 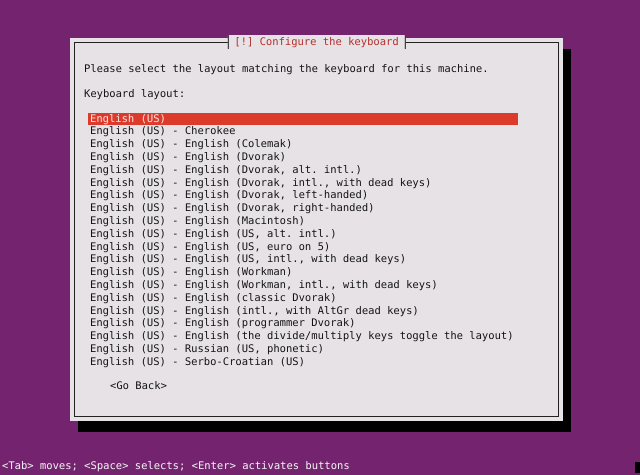 I want to click on layout-option: English (US) - Serbo-Croatian (US), so click(x=303, y=362).